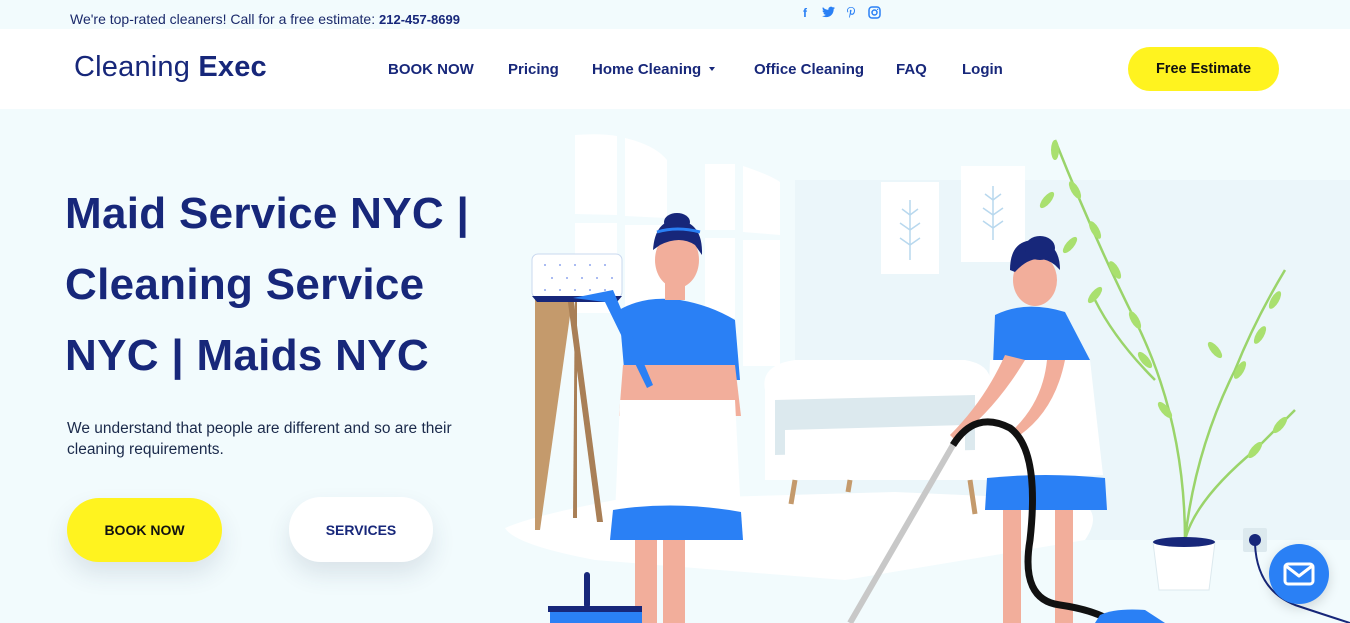 The height and width of the screenshot is (623, 1350). What do you see at coordinates (851, 13) in the screenshot?
I see `pinterest-icon` at bounding box center [851, 13].